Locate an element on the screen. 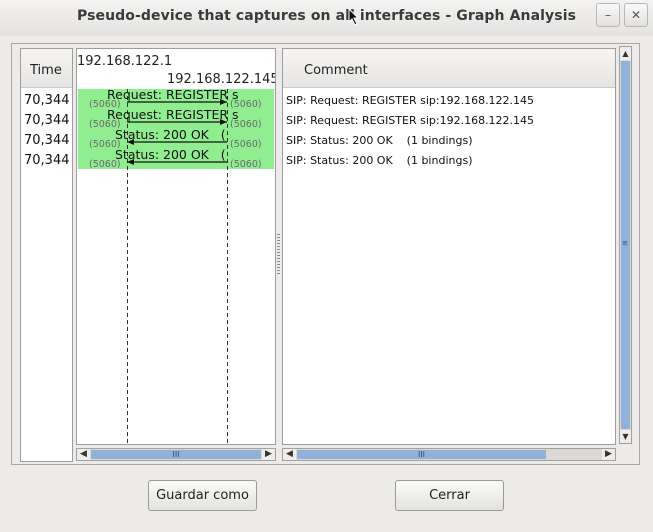 This screenshot has width=653, height=532. vertical-scrollbar: ▲ ≡ ▼ is located at coordinates (625, 245).